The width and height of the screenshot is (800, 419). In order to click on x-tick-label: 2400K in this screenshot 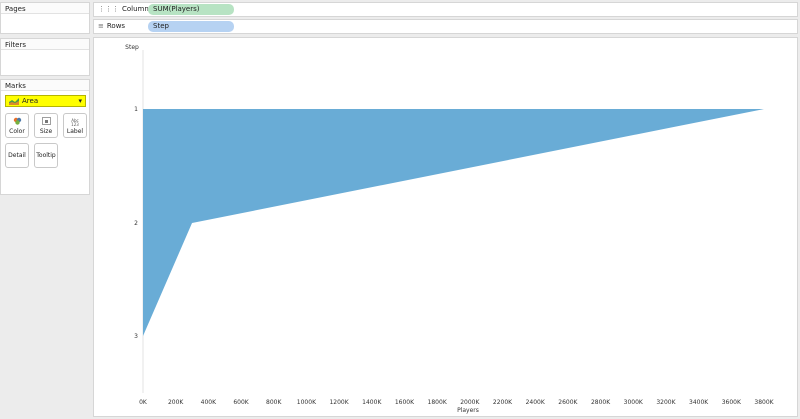, I will do `click(536, 402)`.